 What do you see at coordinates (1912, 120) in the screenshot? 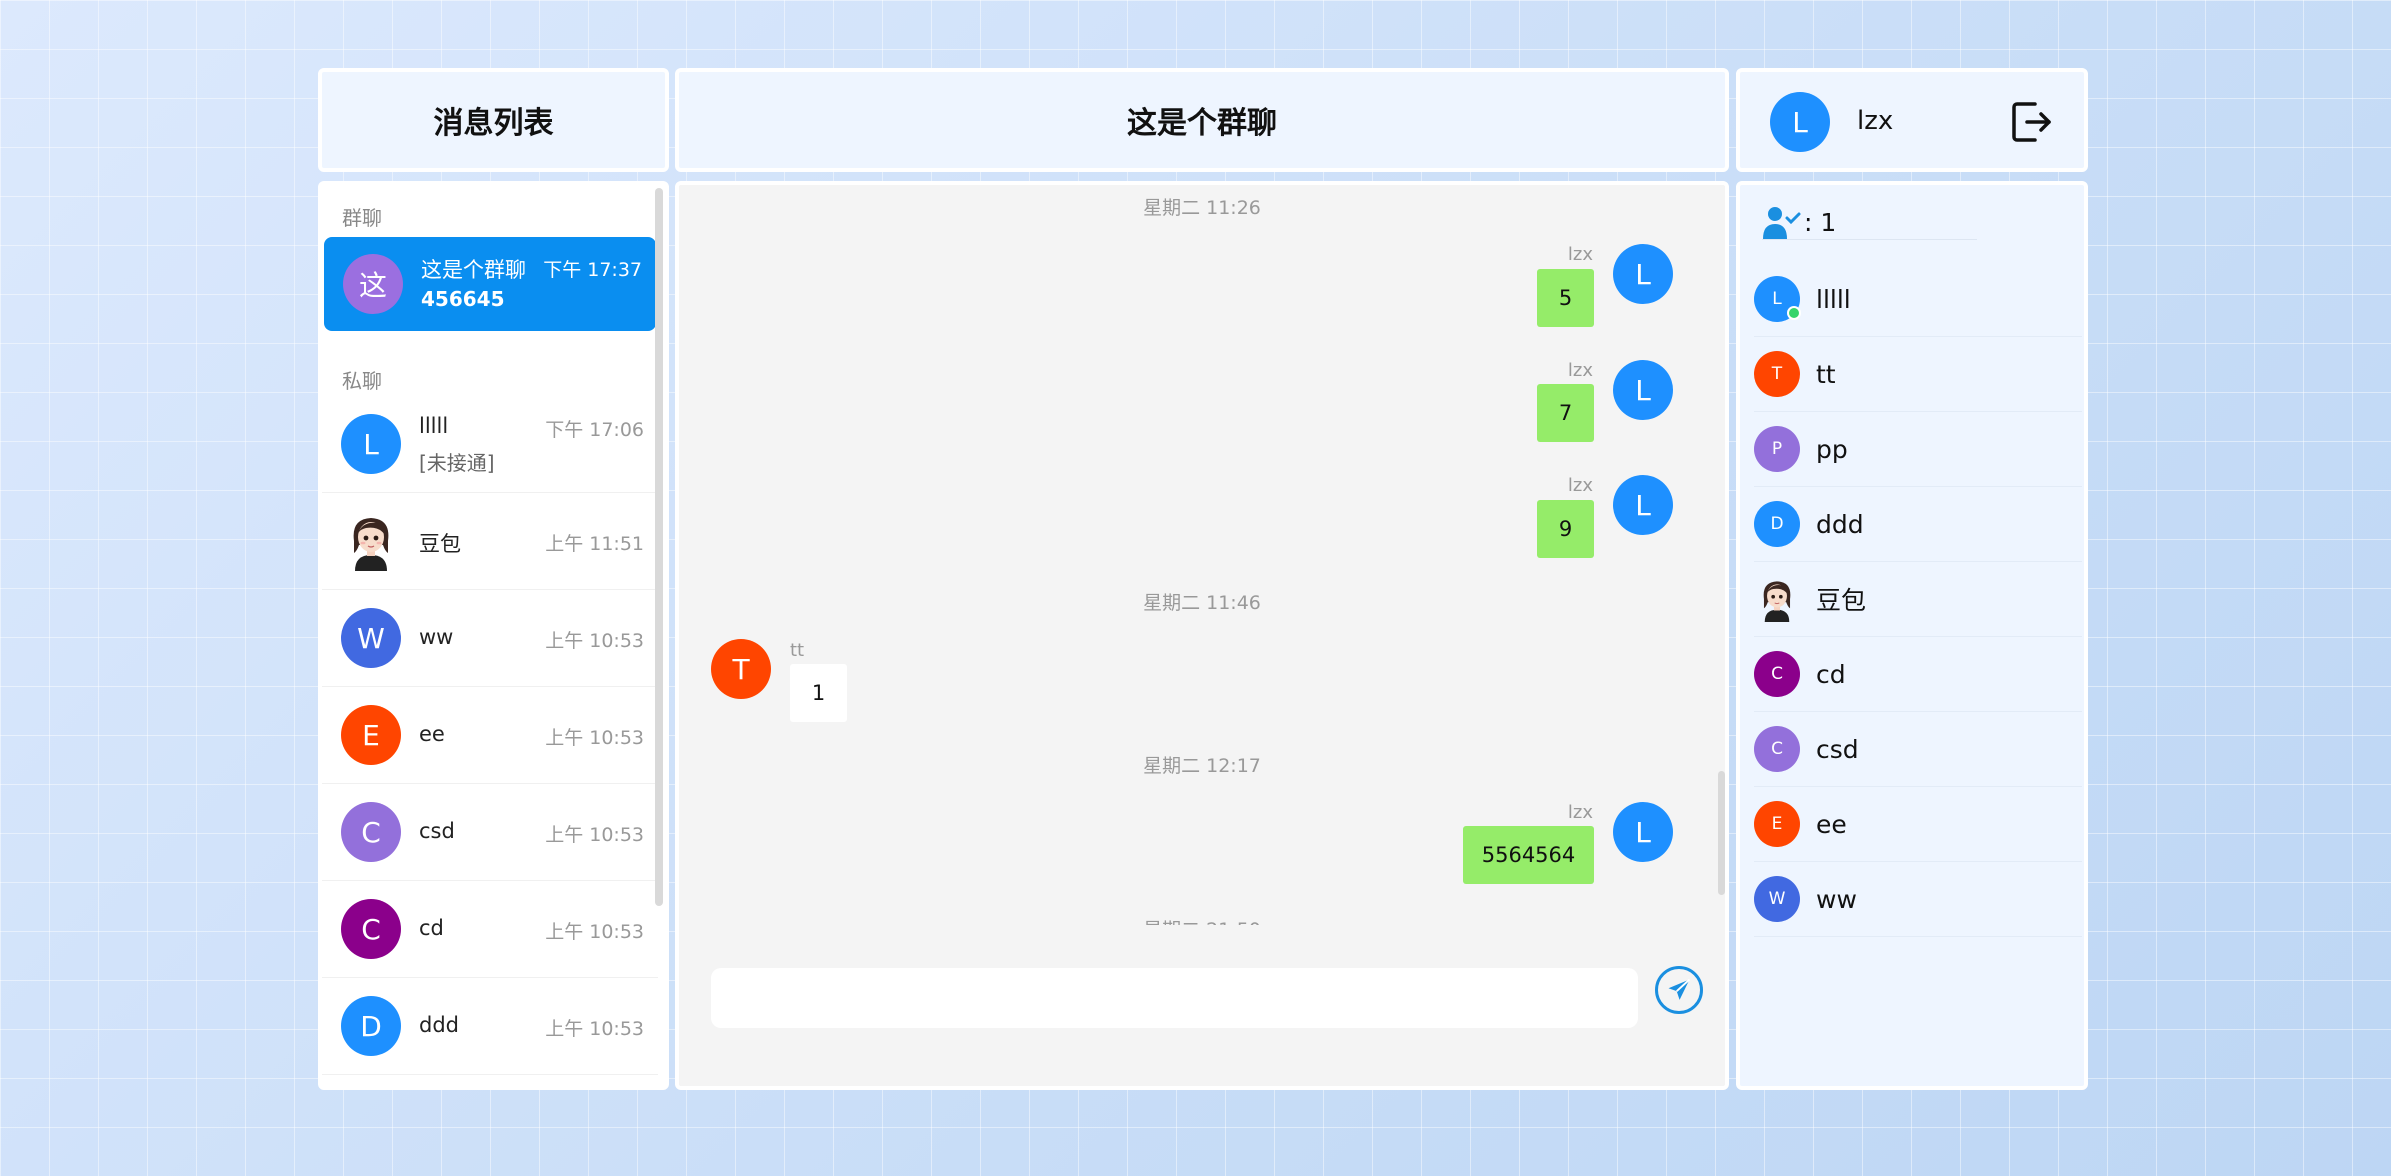
I see `user-header: L lzx` at bounding box center [1912, 120].